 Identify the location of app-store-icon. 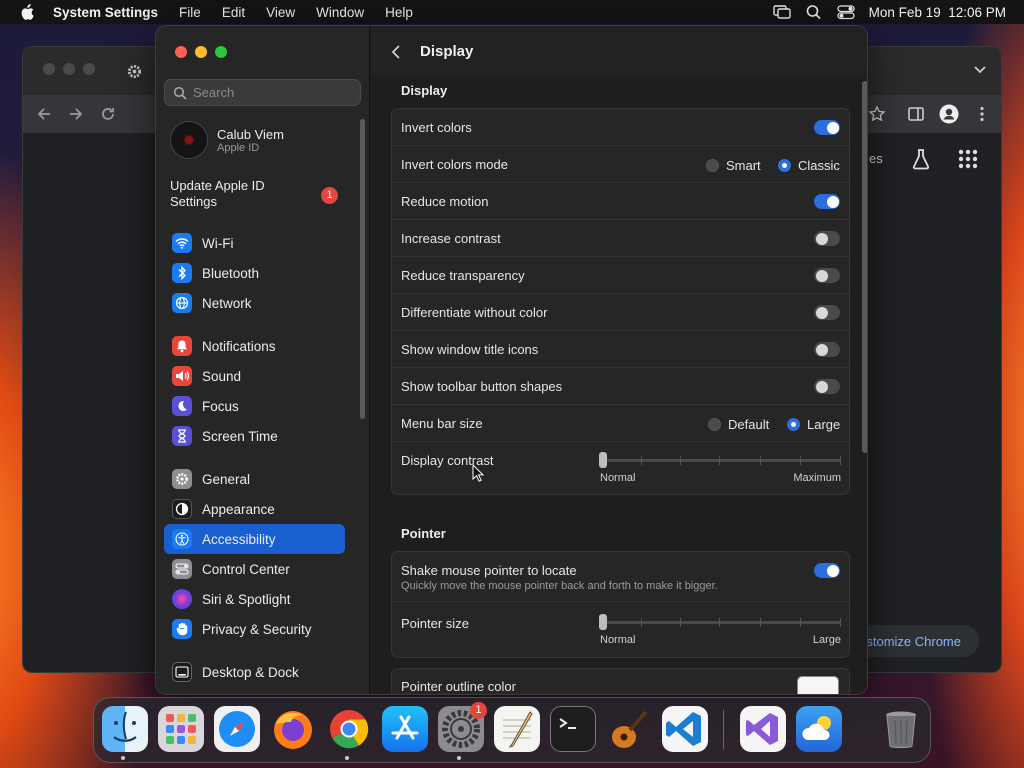
(405, 729).